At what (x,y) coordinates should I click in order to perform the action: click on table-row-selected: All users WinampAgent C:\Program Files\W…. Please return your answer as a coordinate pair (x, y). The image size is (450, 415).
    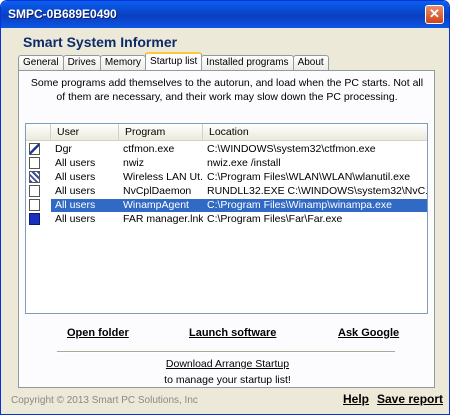
    Looking at the image, I should click on (226, 205).